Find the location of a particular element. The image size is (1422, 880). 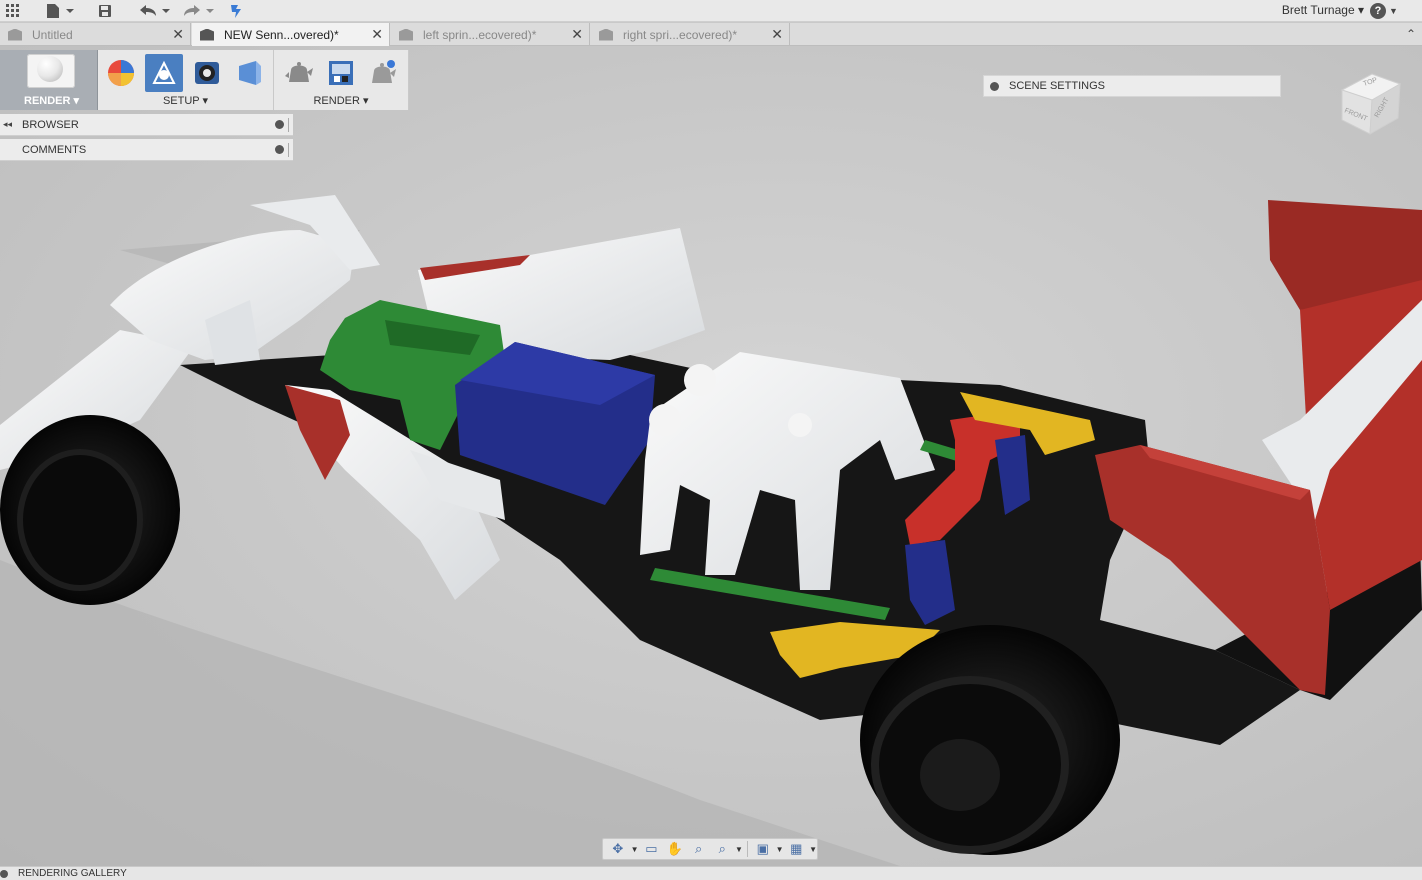

texture-map-button is located at coordinates (249, 73).